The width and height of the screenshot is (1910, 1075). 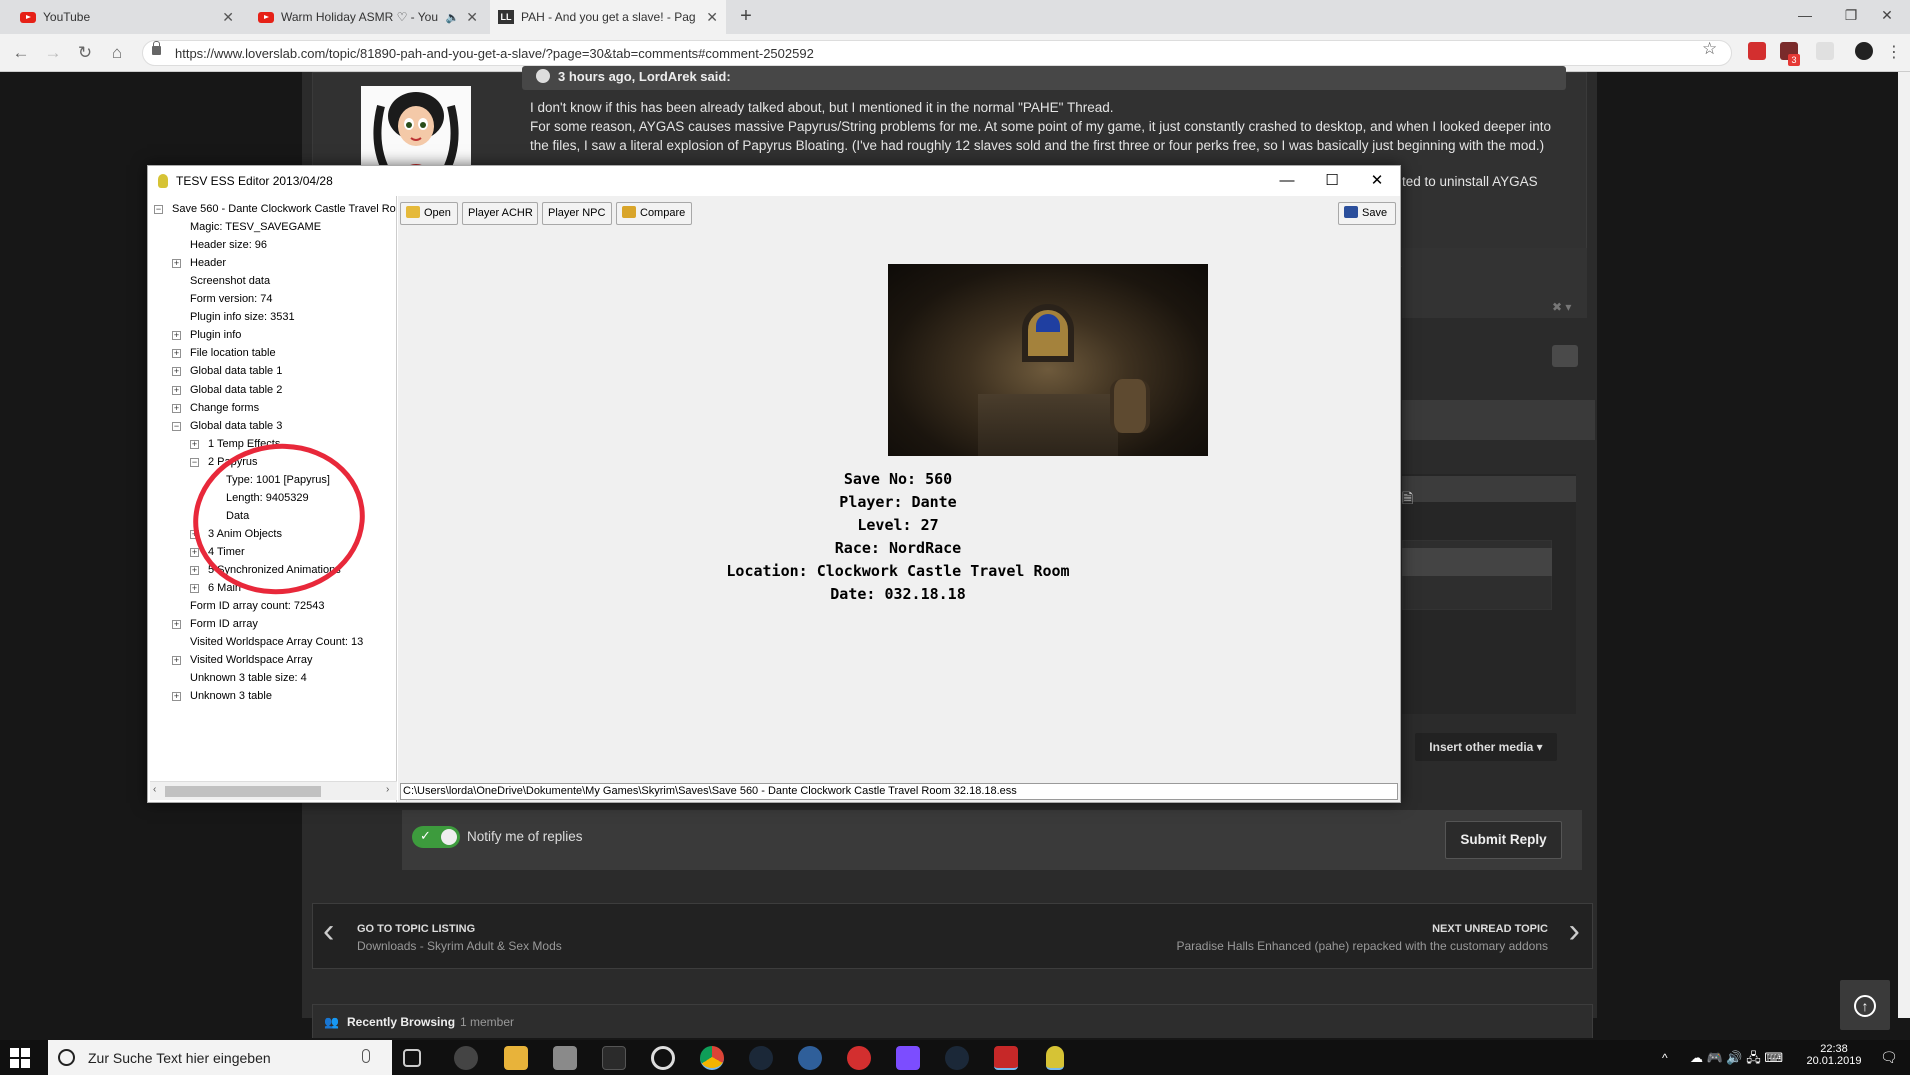 What do you see at coordinates (244, 444) in the screenshot?
I see `tree-node: 1 Temp Effects` at bounding box center [244, 444].